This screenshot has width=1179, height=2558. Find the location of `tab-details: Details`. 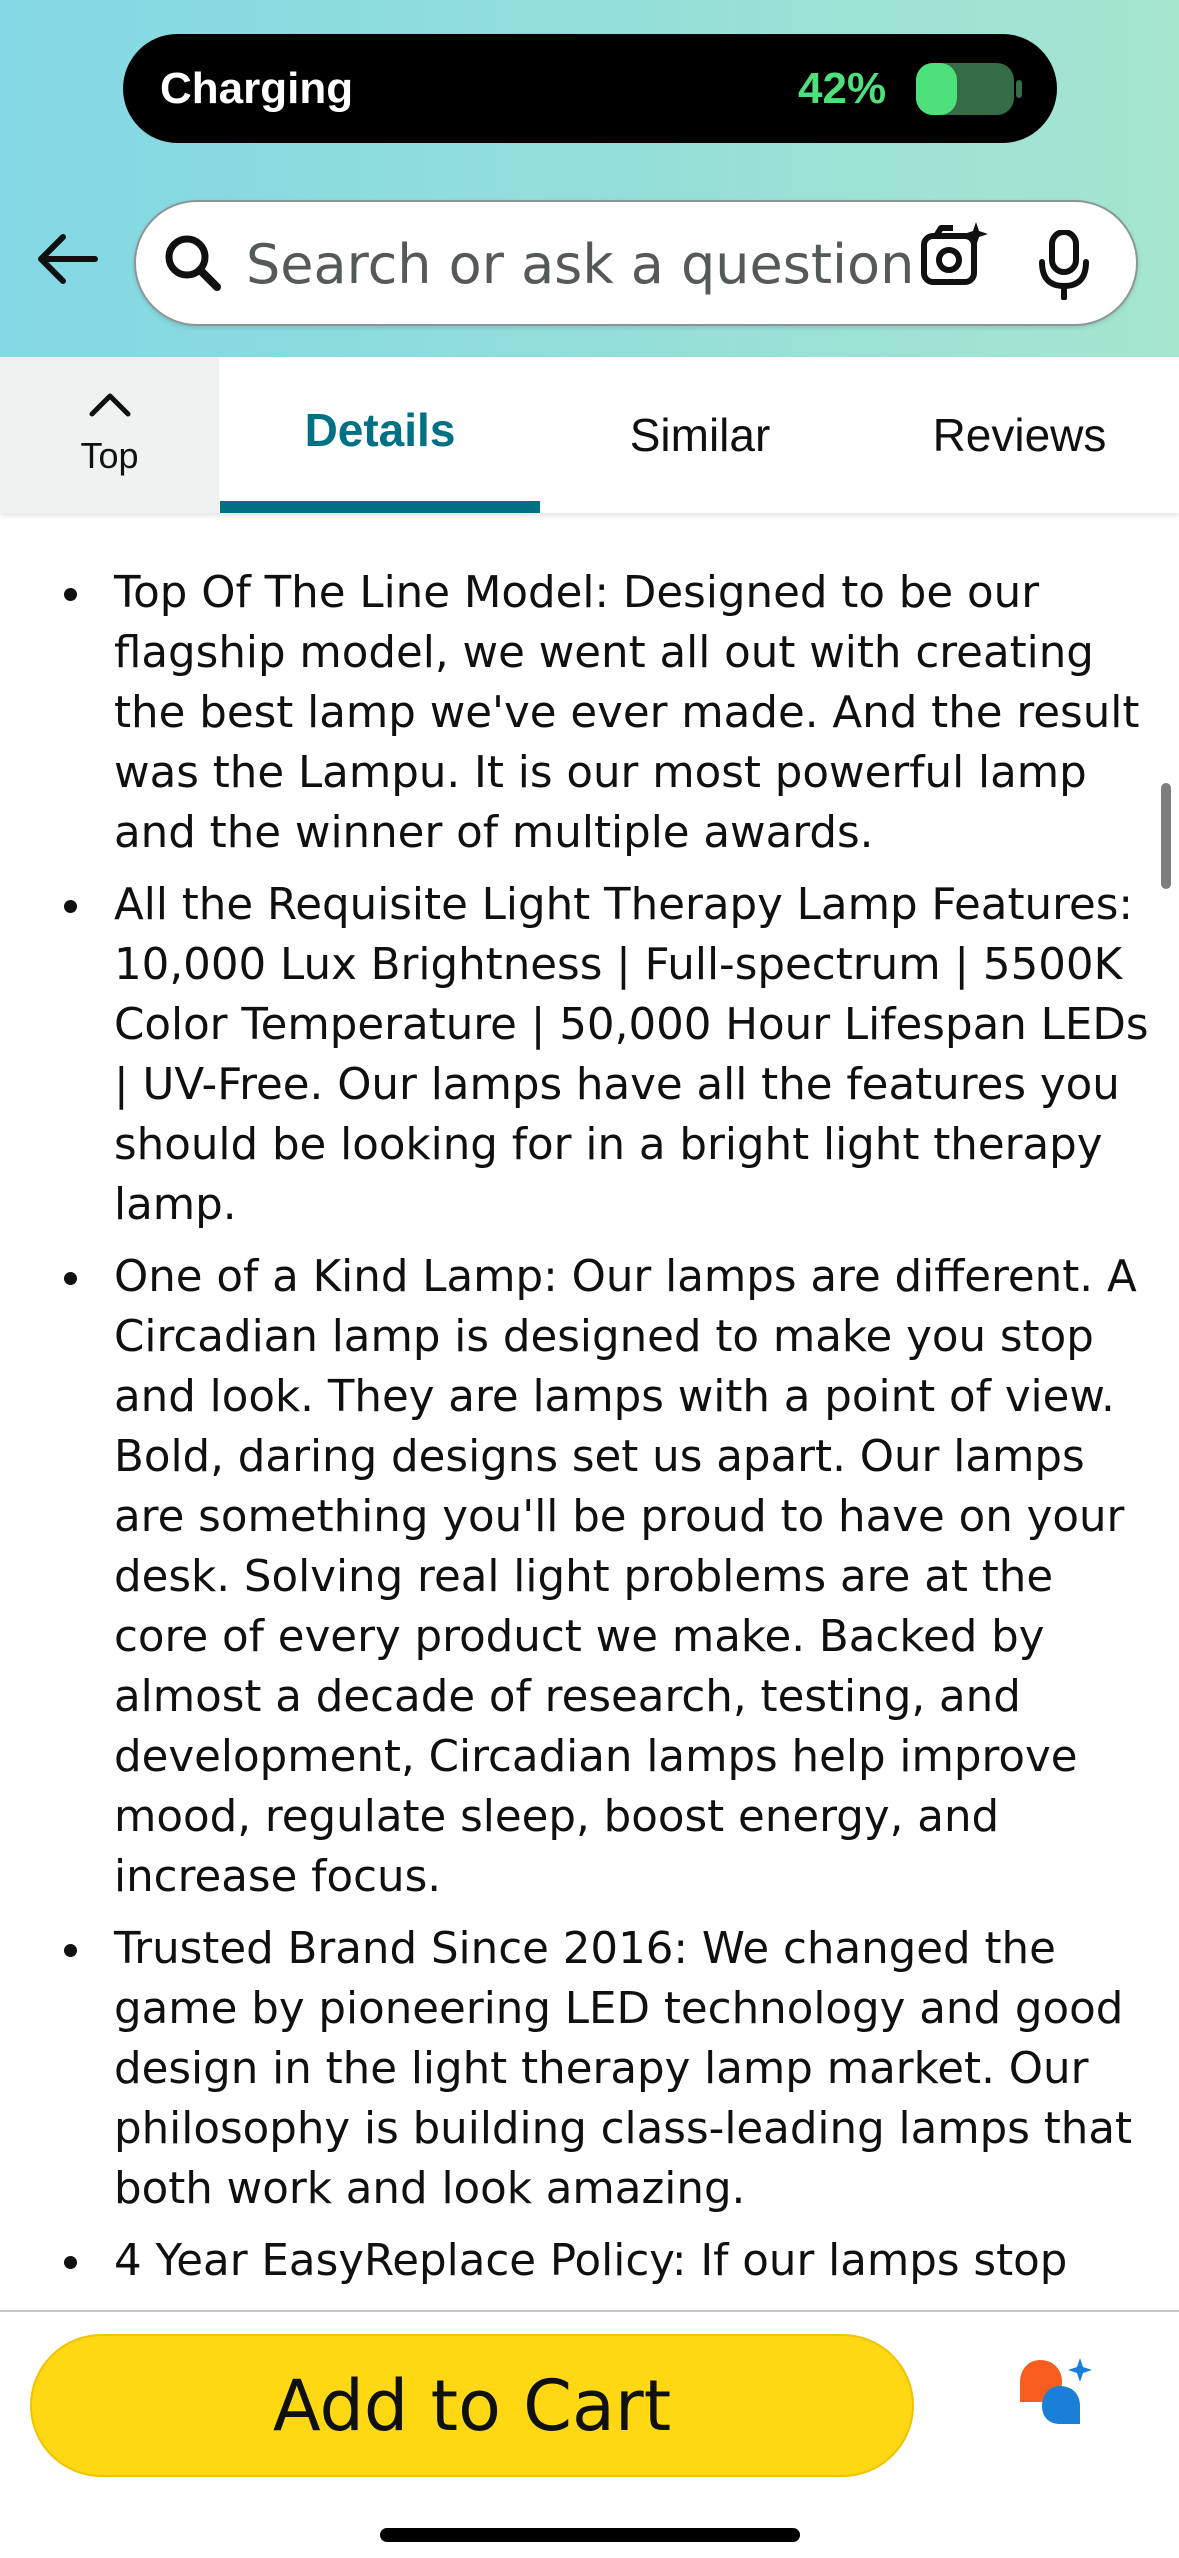

tab-details: Details is located at coordinates (380, 435).